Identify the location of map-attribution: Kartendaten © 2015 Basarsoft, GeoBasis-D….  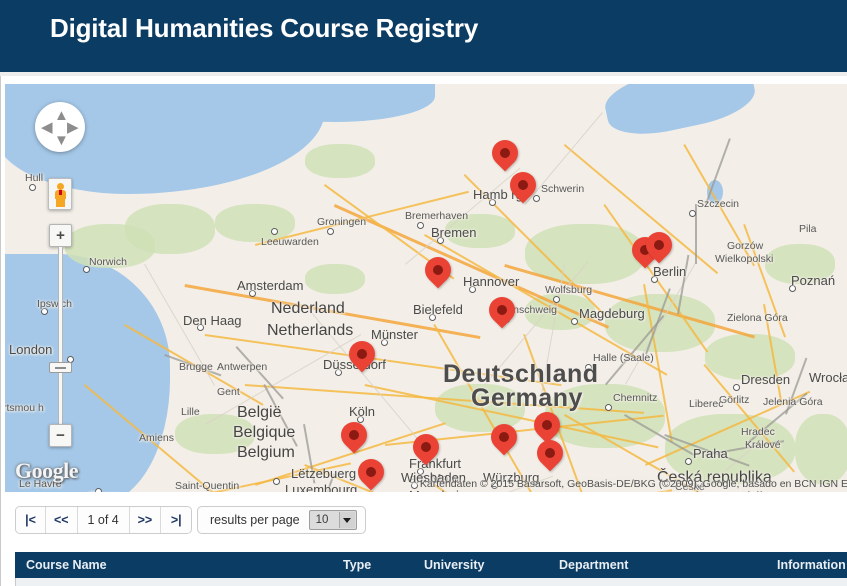
(633, 484).